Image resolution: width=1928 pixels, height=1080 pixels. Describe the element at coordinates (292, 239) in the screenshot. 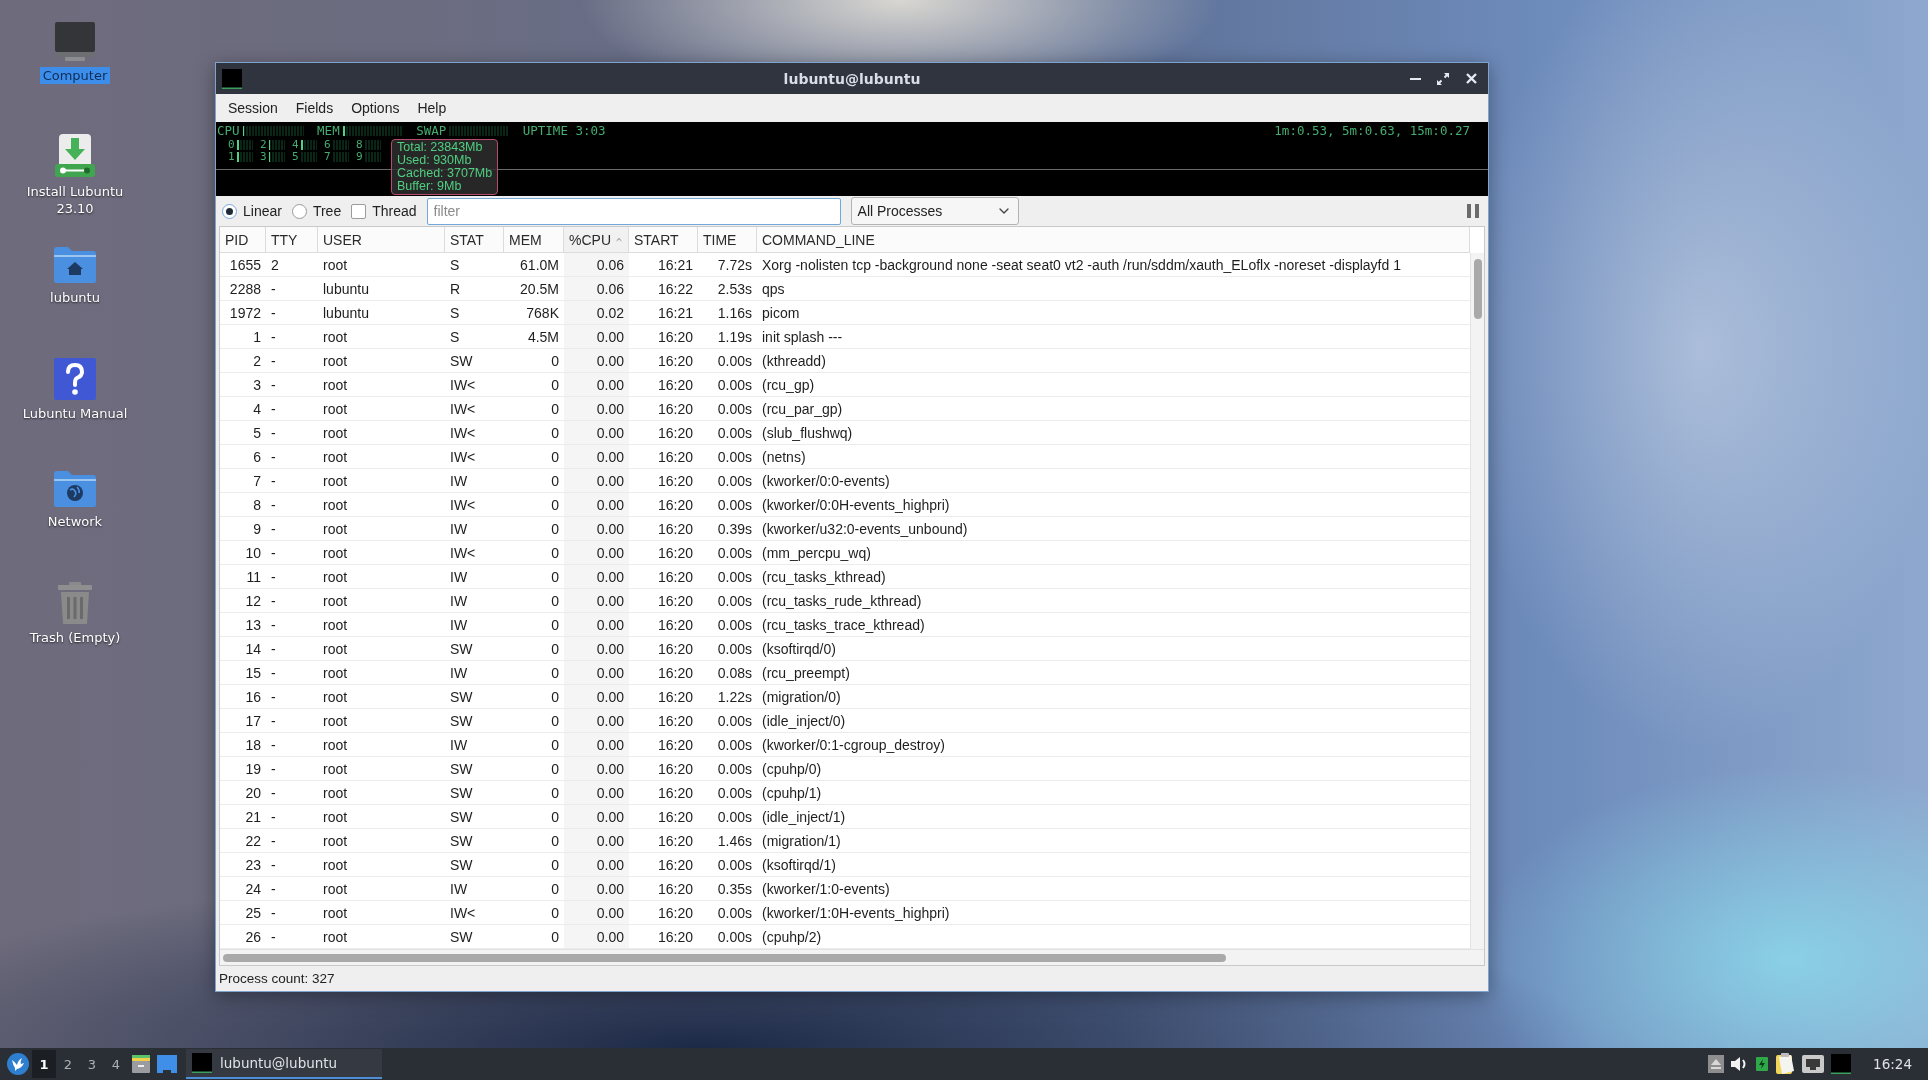

I see `column-header: TTY` at that location.